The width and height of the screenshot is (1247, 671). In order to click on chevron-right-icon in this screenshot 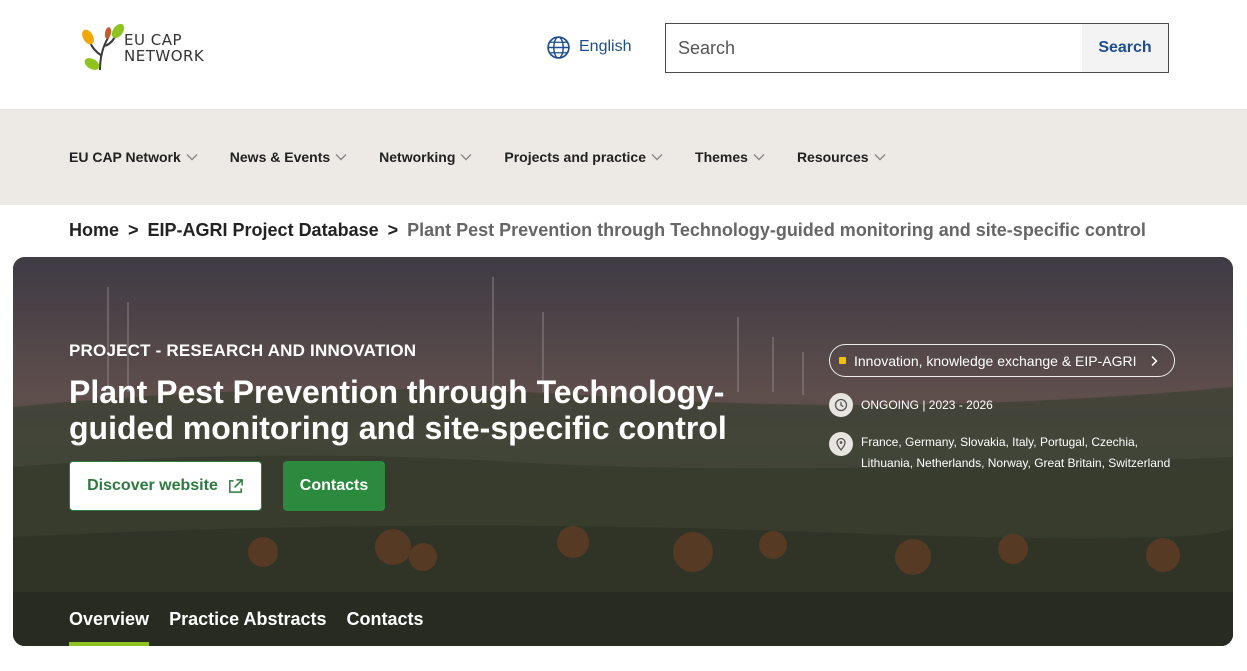, I will do `click(1154, 360)`.